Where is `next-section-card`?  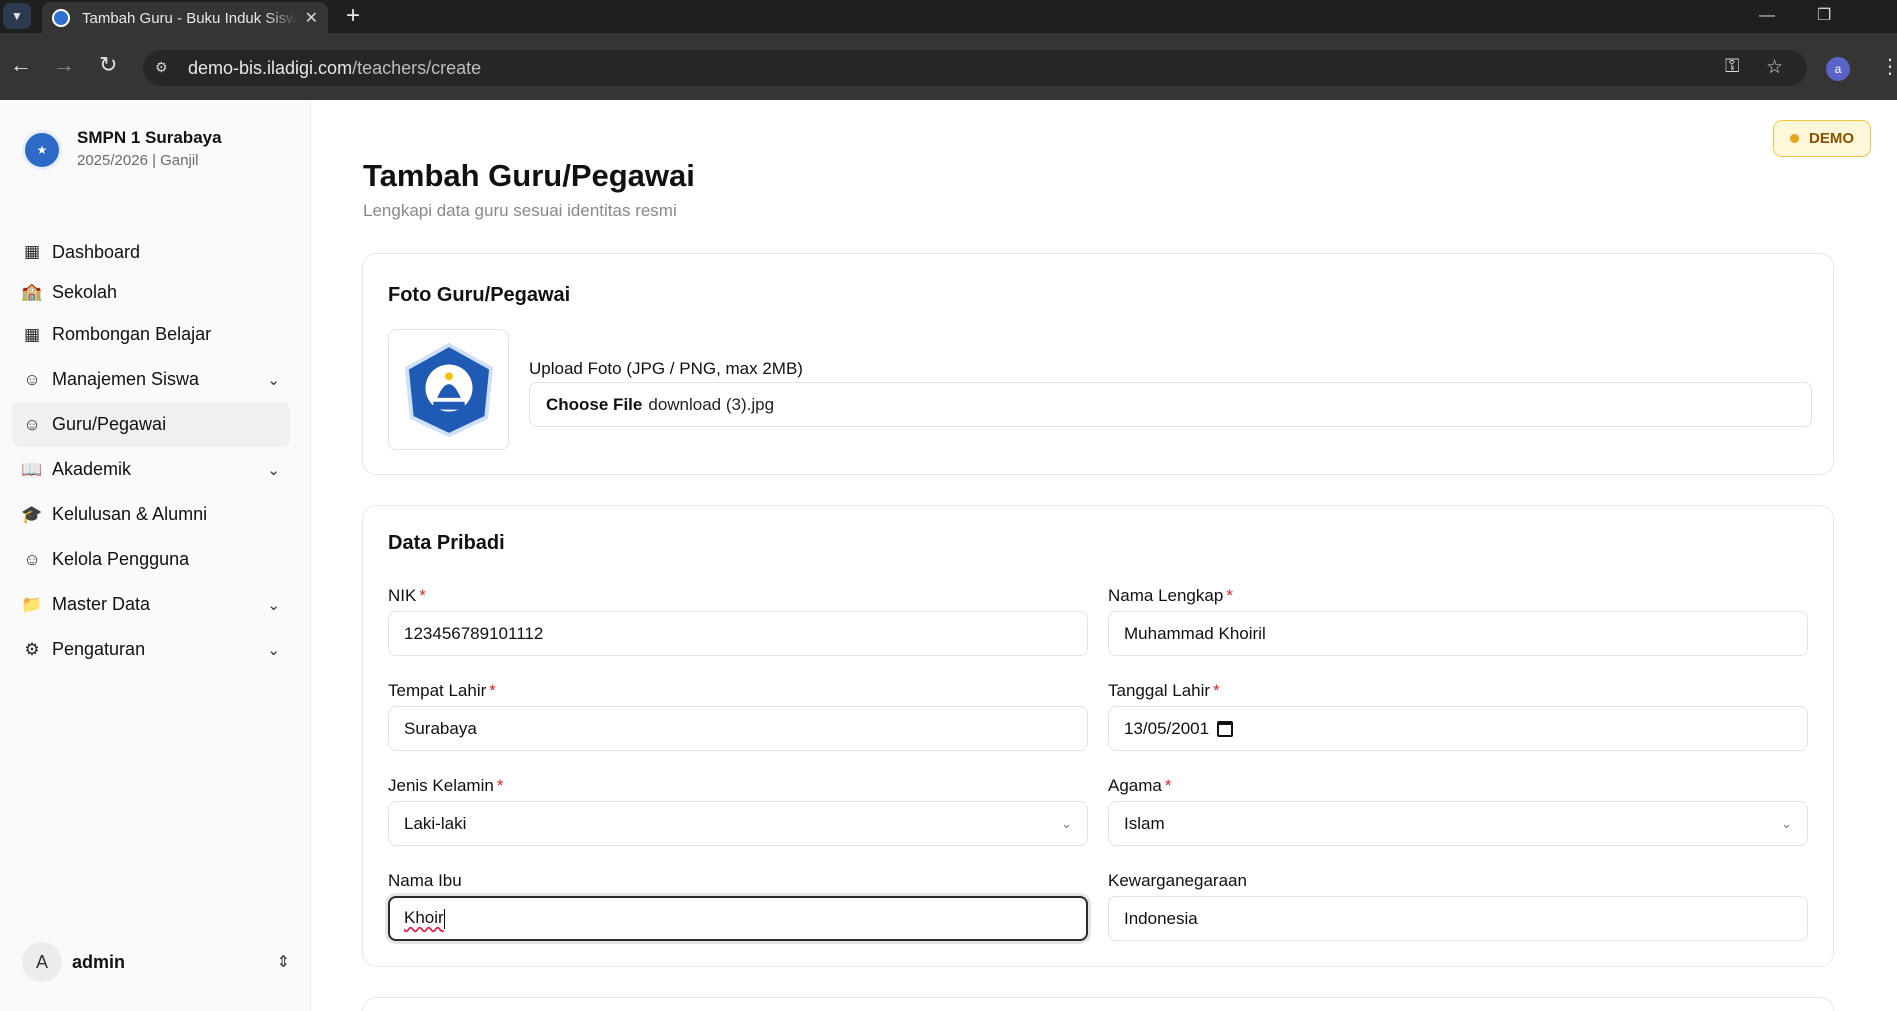
next-section-card is located at coordinates (1098, 1004).